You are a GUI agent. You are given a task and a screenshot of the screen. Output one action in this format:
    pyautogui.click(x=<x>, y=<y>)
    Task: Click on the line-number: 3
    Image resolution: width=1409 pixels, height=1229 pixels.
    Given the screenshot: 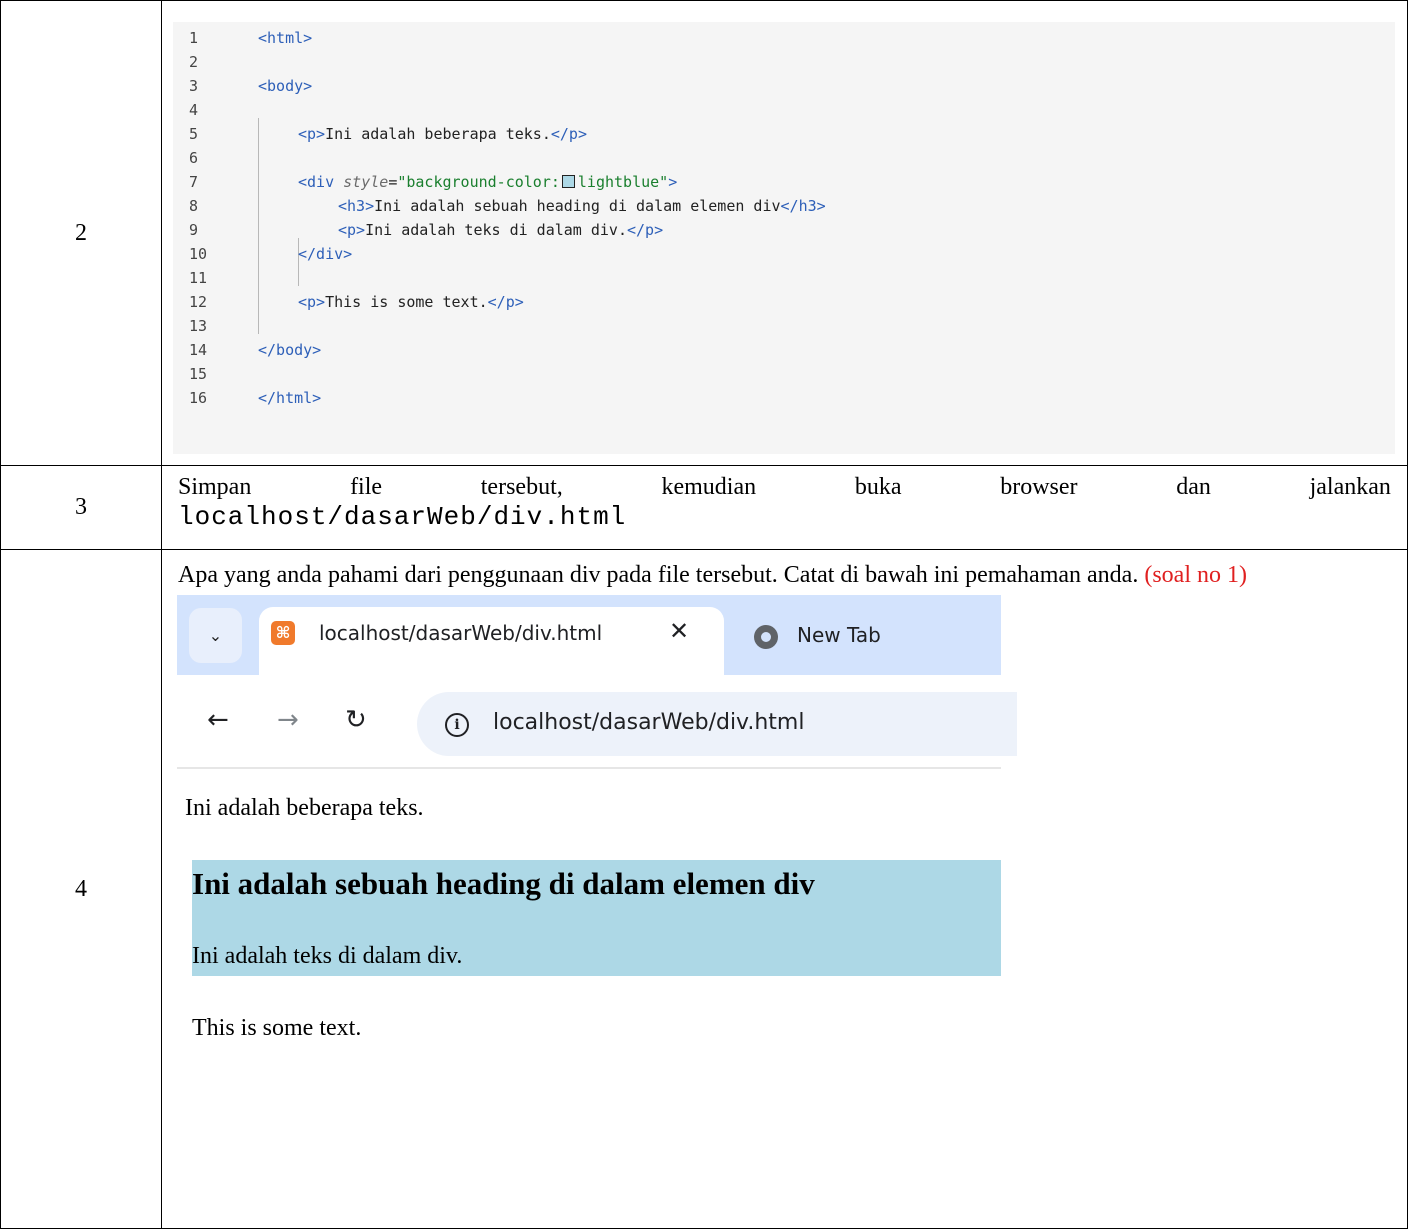 What is the action you would take?
    pyautogui.click(x=194, y=86)
    